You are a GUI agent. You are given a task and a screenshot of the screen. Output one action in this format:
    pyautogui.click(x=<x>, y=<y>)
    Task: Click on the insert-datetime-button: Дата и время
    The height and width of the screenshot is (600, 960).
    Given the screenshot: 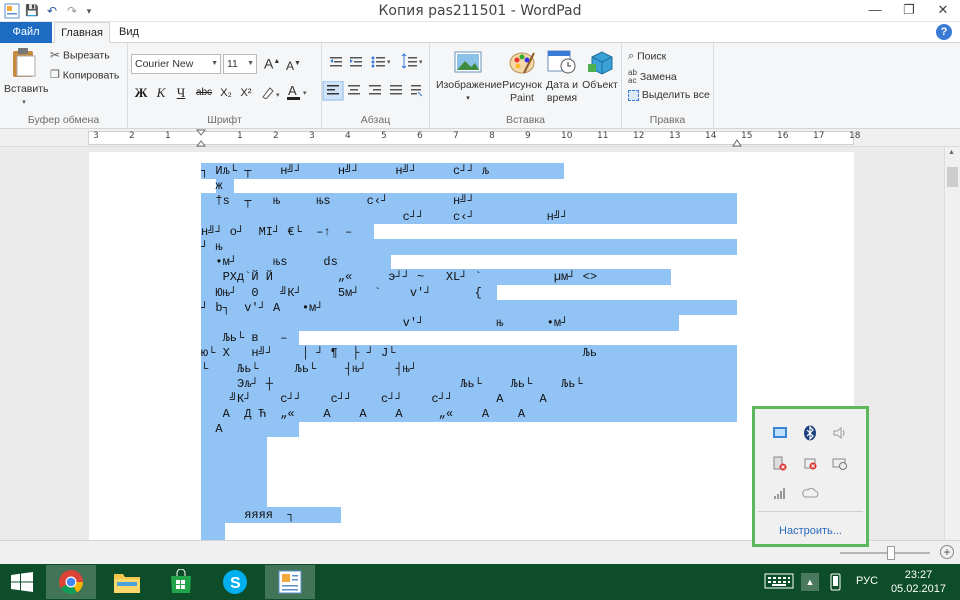 What is the action you would take?
    pyautogui.click(x=562, y=77)
    